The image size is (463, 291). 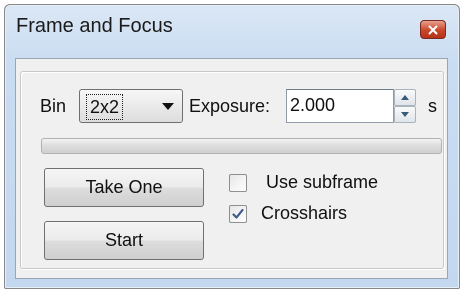 I want to click on exposure-label: Exposure:, so click(x=230, y=106).